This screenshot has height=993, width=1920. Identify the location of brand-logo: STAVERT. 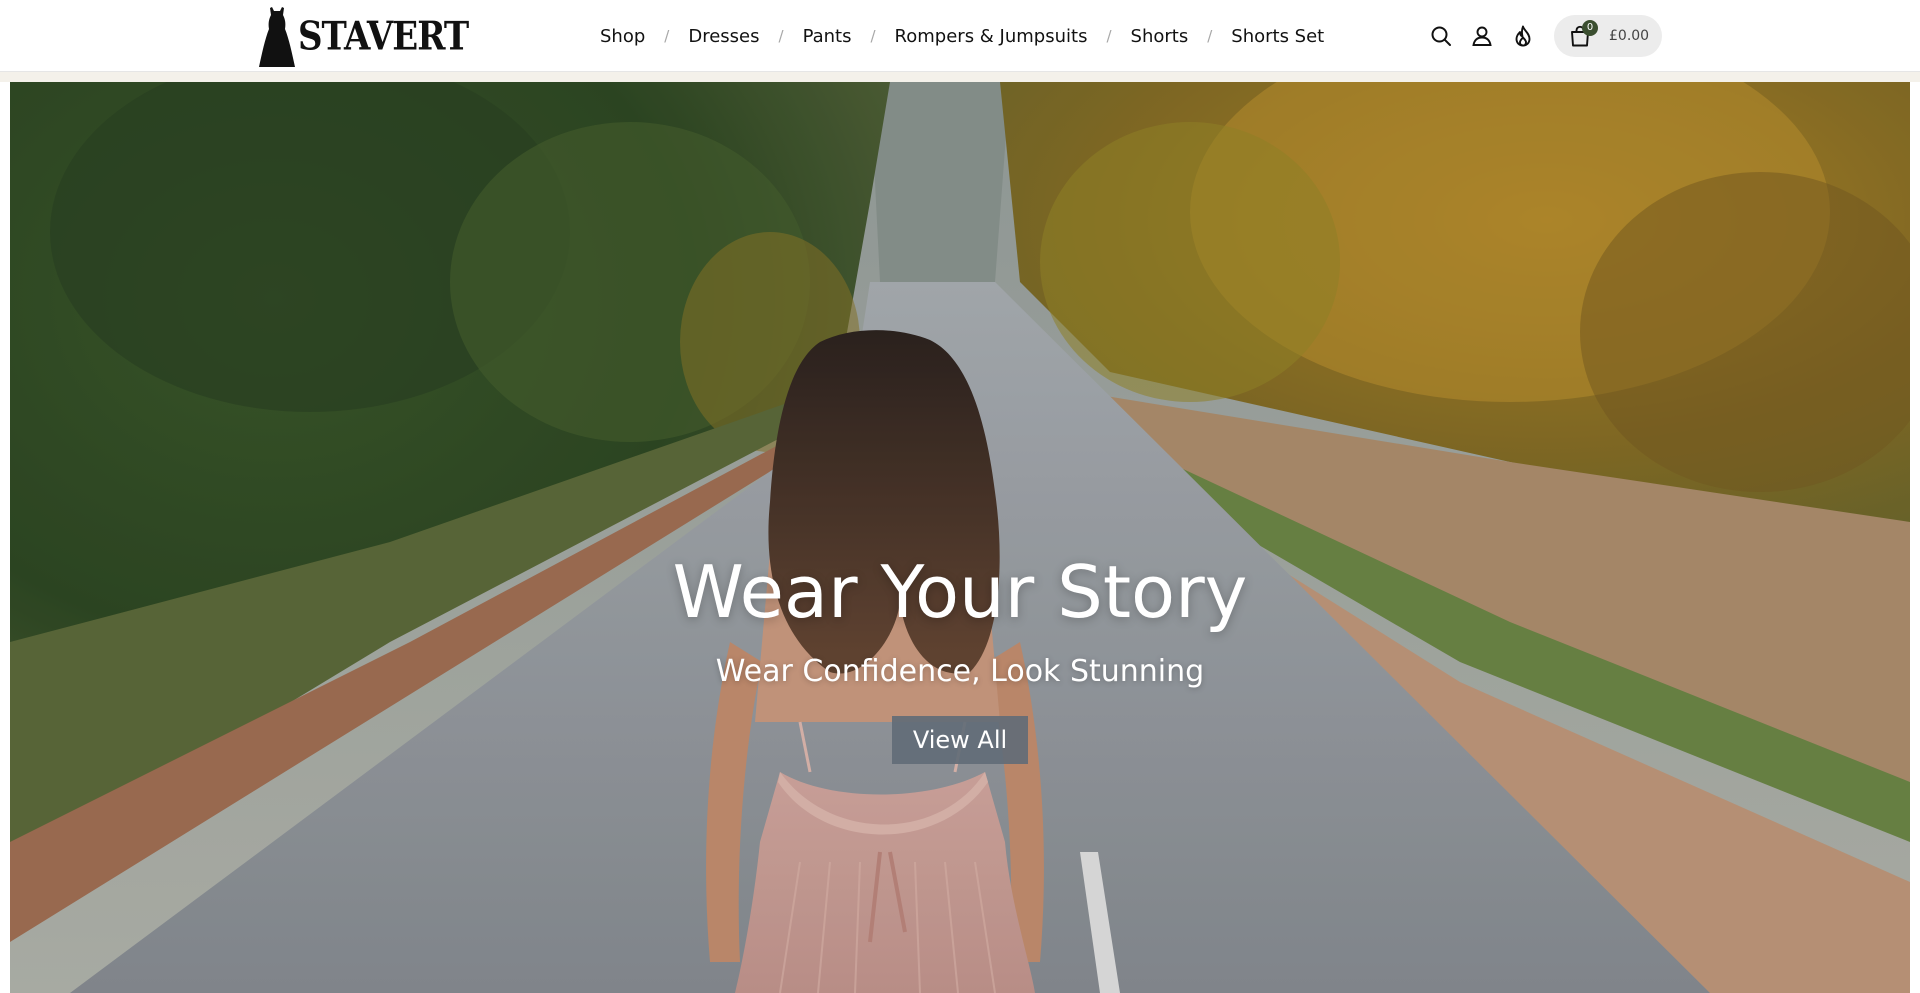
(363, 37).